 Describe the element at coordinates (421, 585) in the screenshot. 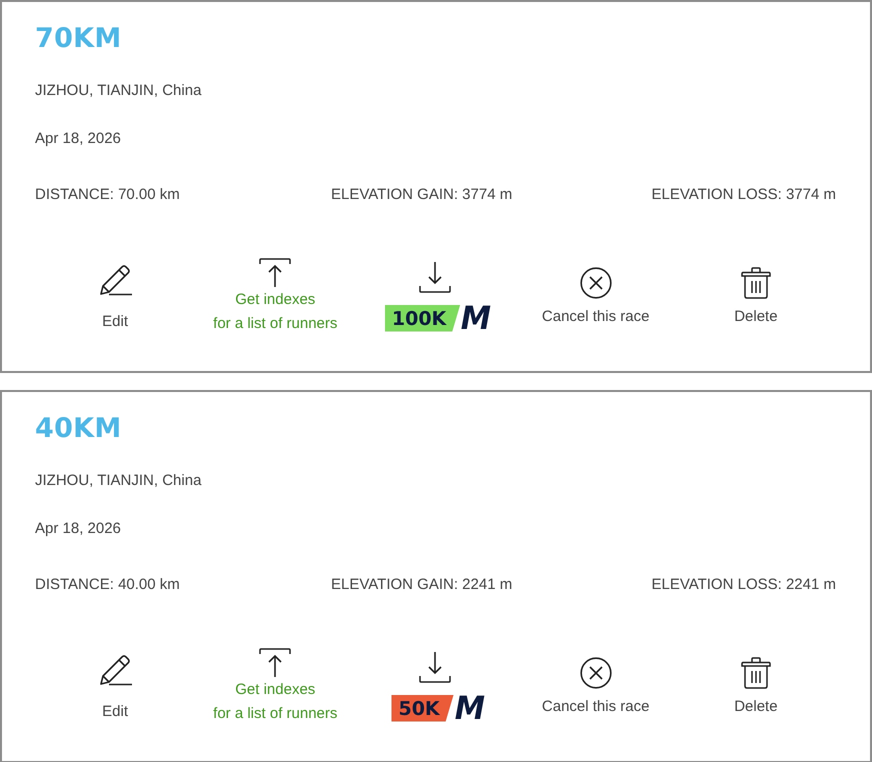

I see `race-stat: ELEVATION GAIN: 2241 m` at that location.